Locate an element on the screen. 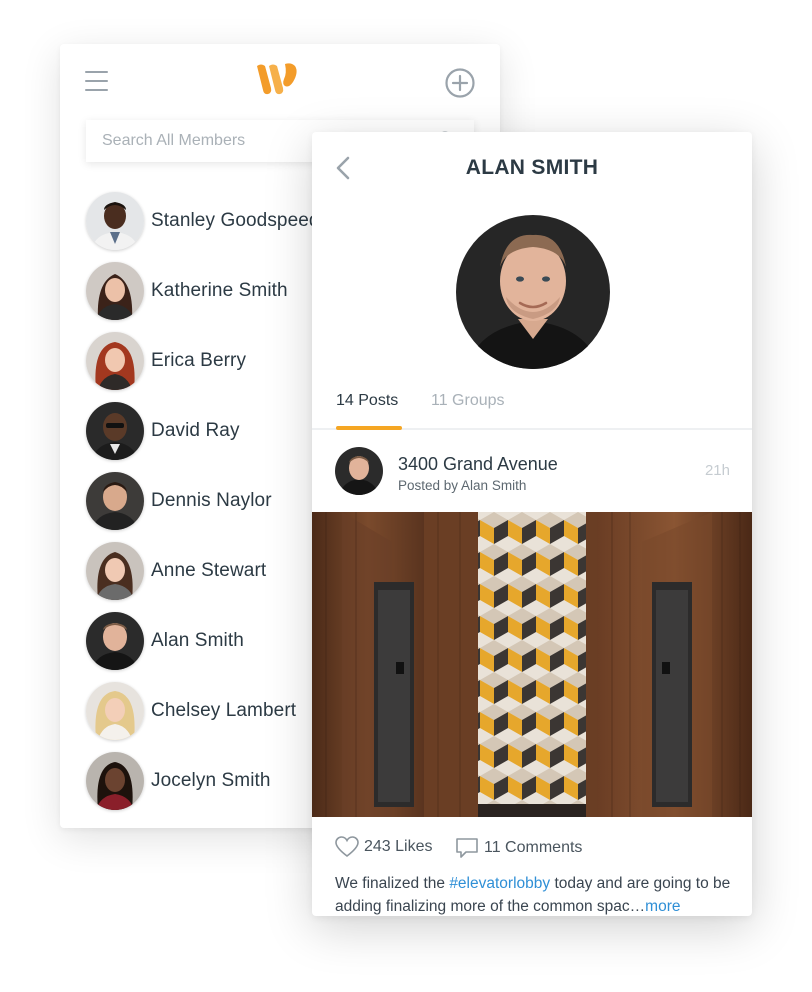 This screenshot has width=812, height=992. page-title: ALAN SMITH is located at coordinates (532, 167).